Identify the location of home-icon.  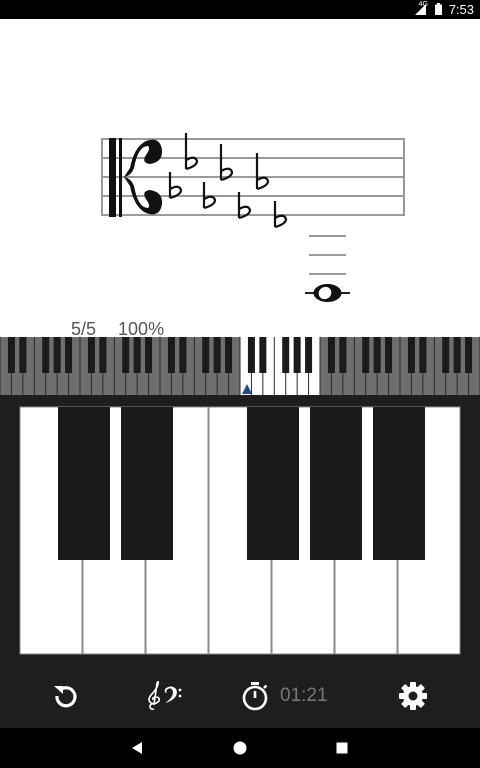
(240, 748).